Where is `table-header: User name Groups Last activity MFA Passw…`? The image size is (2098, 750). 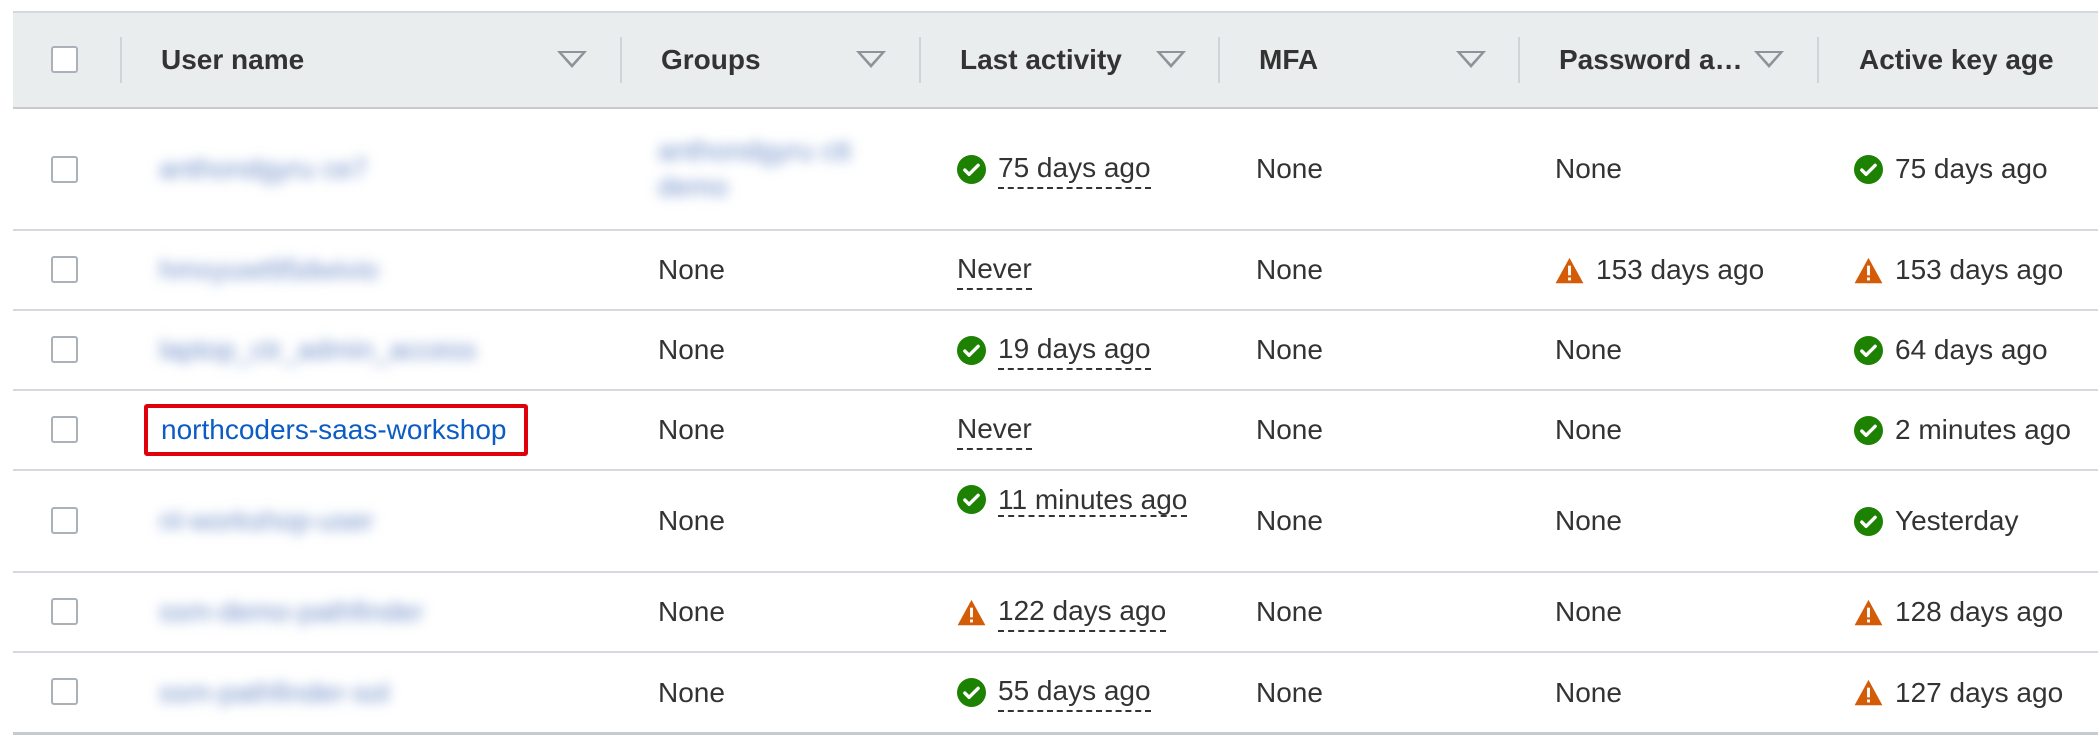 table-header: User name Groups Last activity MFA Passw… is located at coordinates (1055, 61).